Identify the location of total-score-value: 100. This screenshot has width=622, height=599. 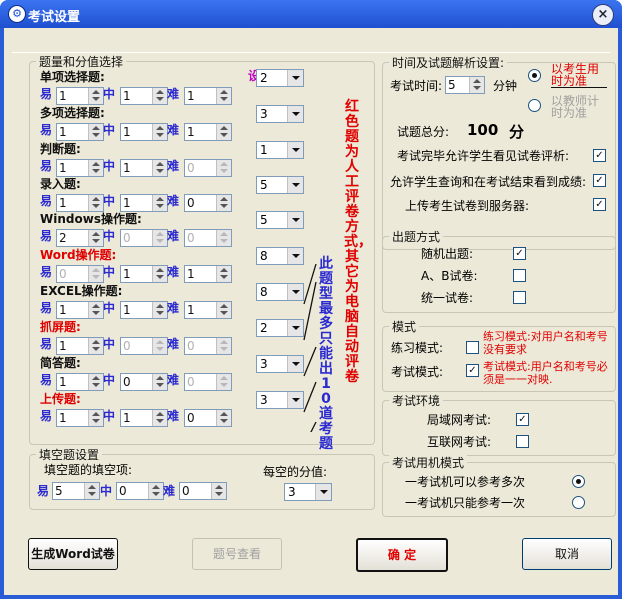
(483, 130).